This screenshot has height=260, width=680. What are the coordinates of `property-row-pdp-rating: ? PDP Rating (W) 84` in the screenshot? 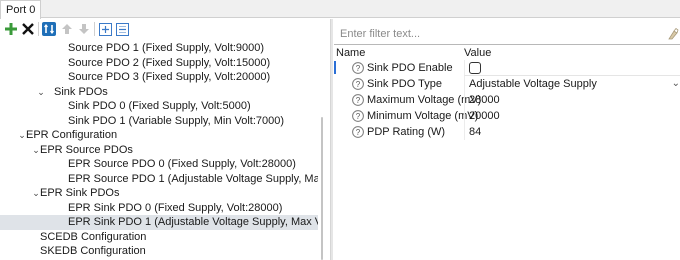 It's located at (507, 132).